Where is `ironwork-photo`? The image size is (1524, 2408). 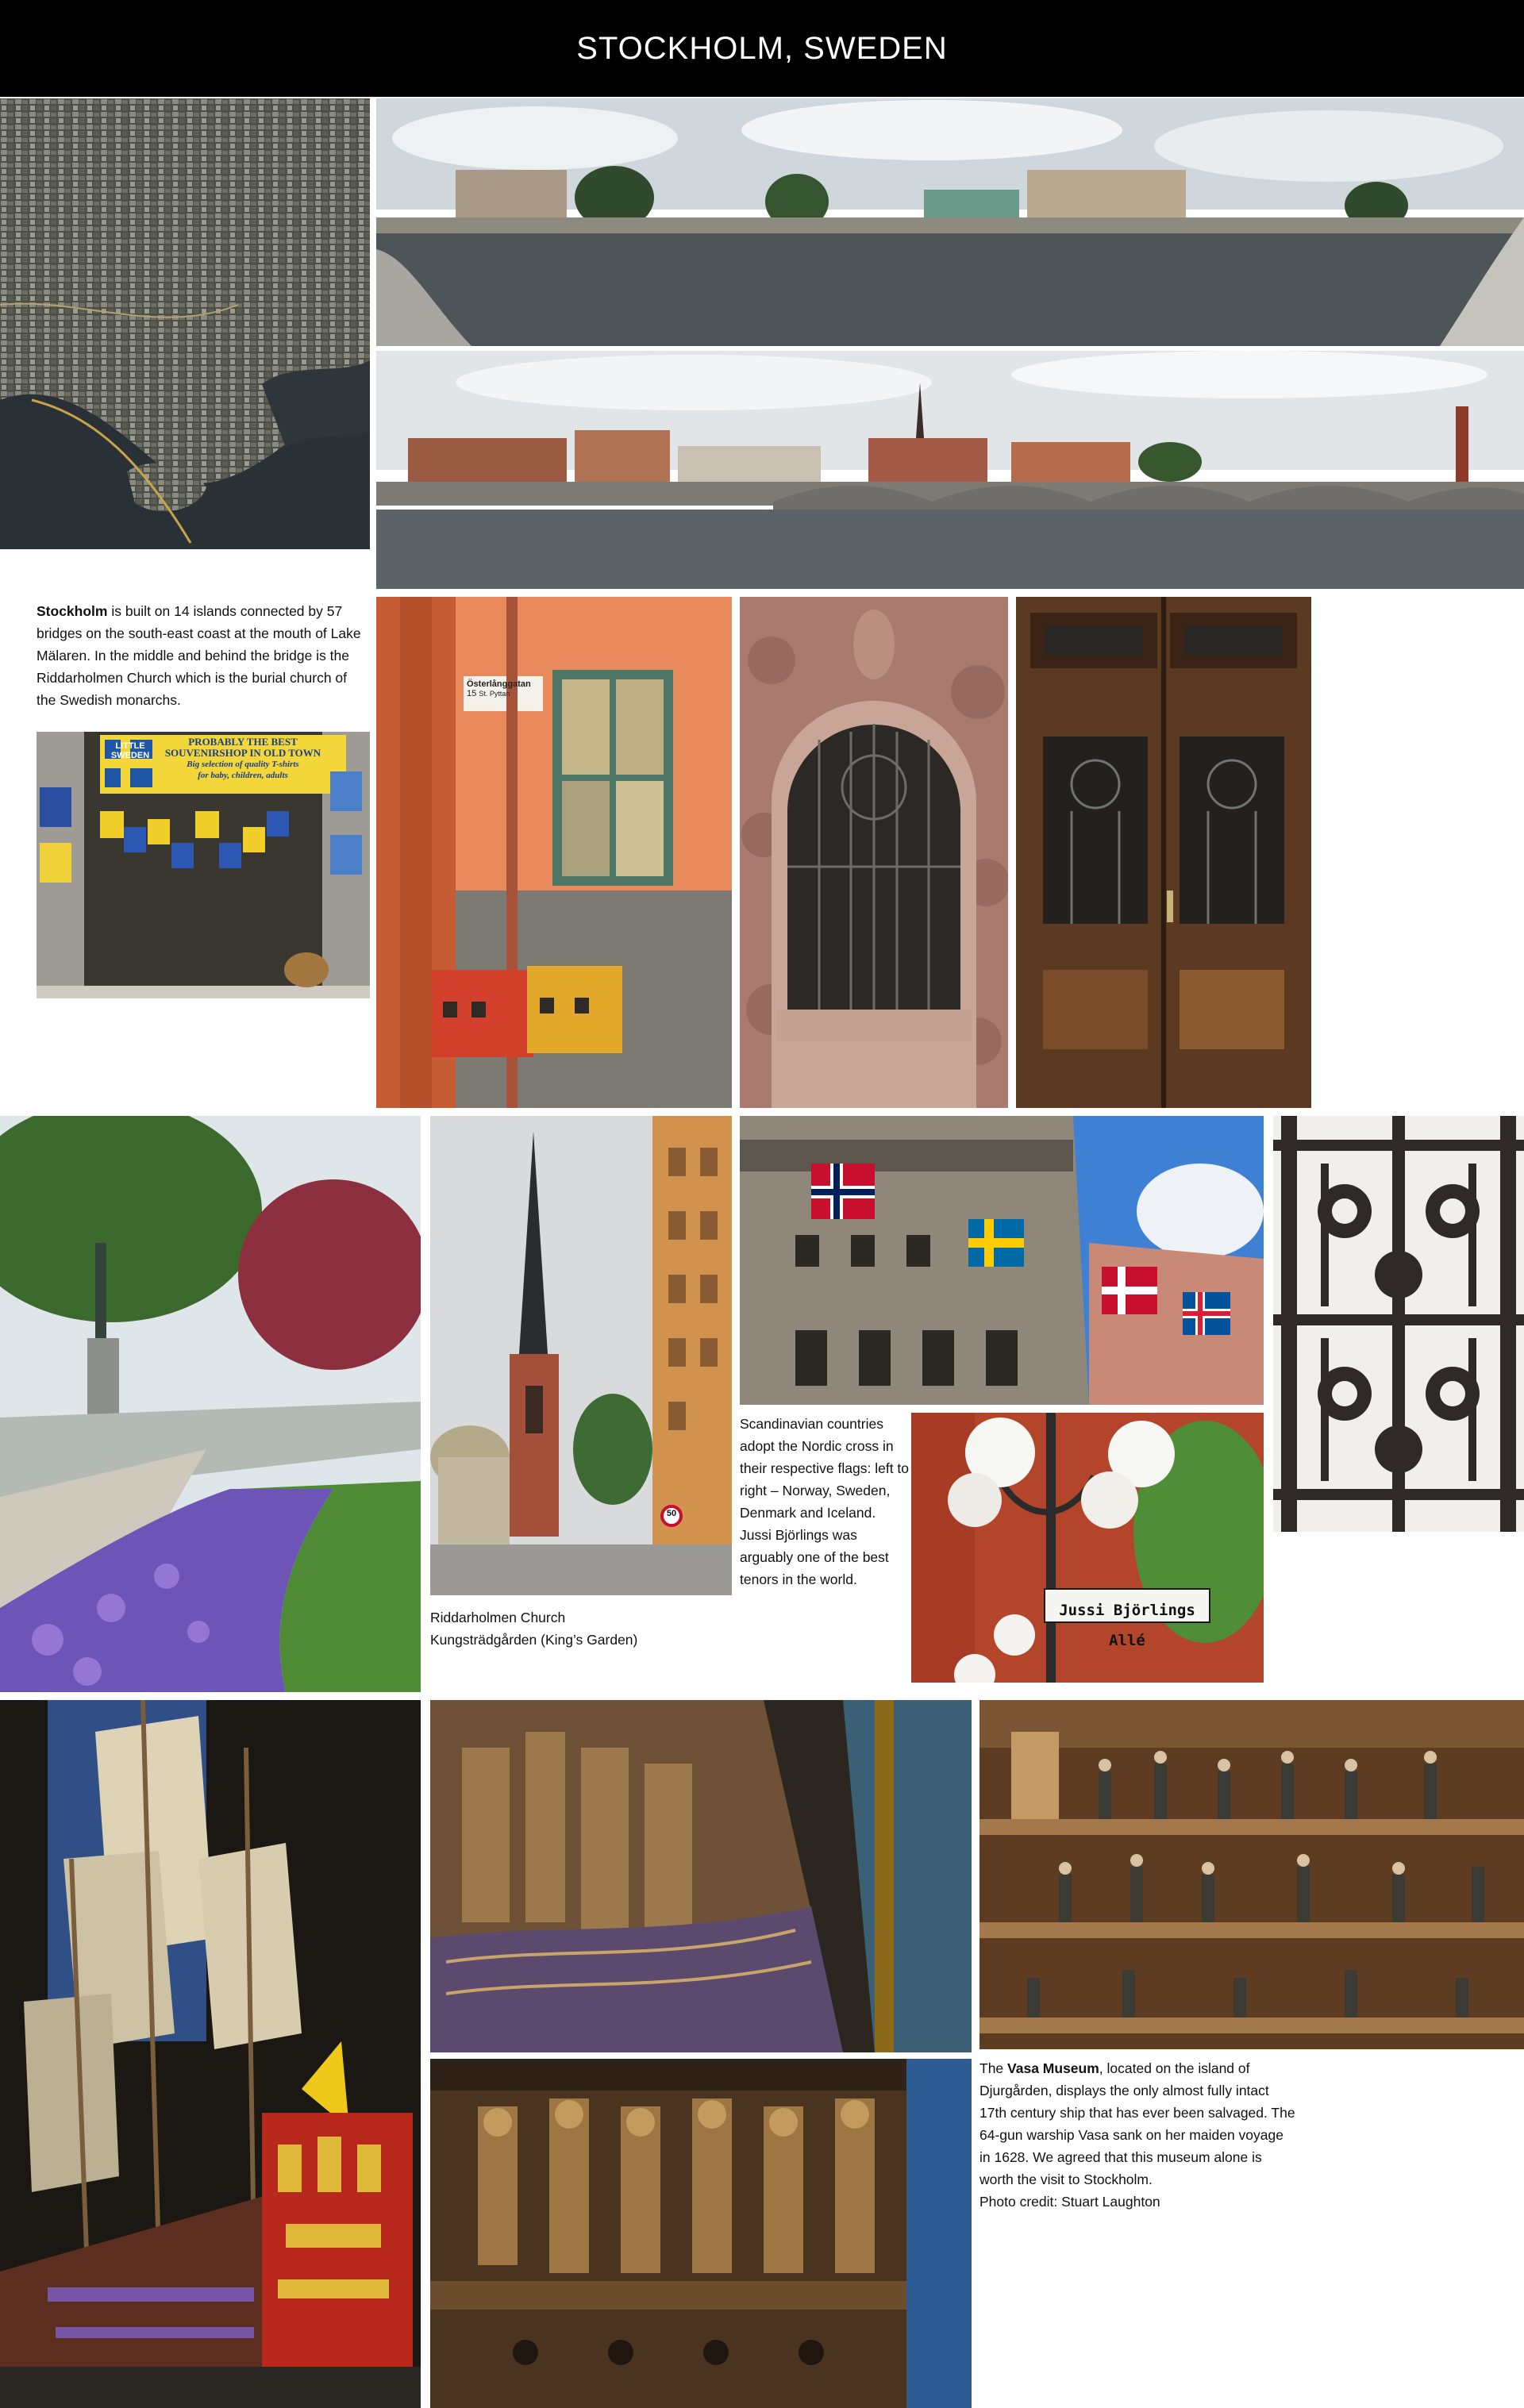 ironwork-photo is located at coordinates (1398, 1324).